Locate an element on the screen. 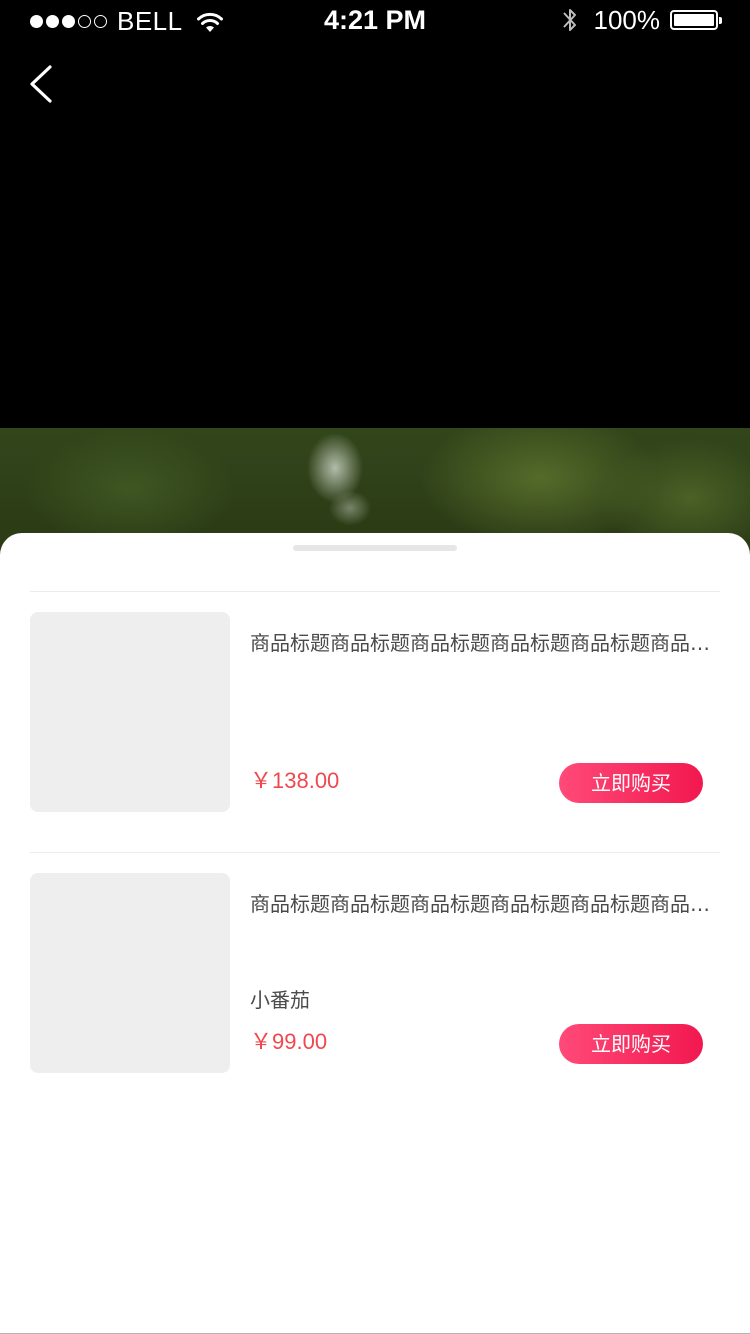 The image size is (750, 1334). status-left: BELL is located at coordinates (127, 21).